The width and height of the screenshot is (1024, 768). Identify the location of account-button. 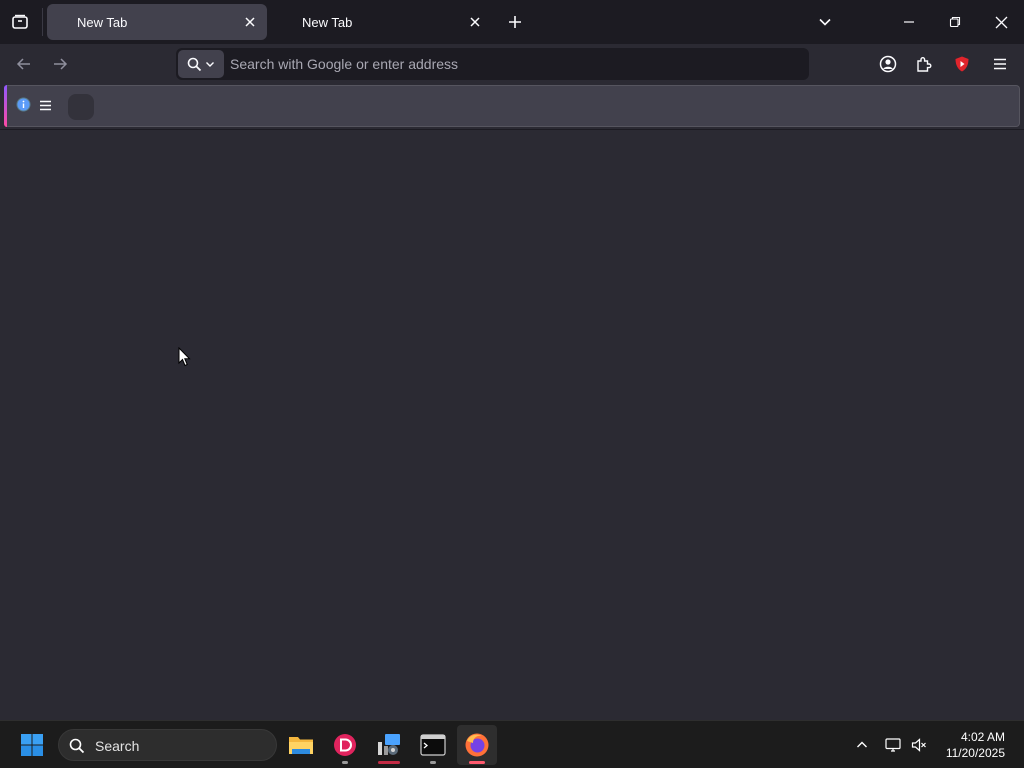
(888, 64).